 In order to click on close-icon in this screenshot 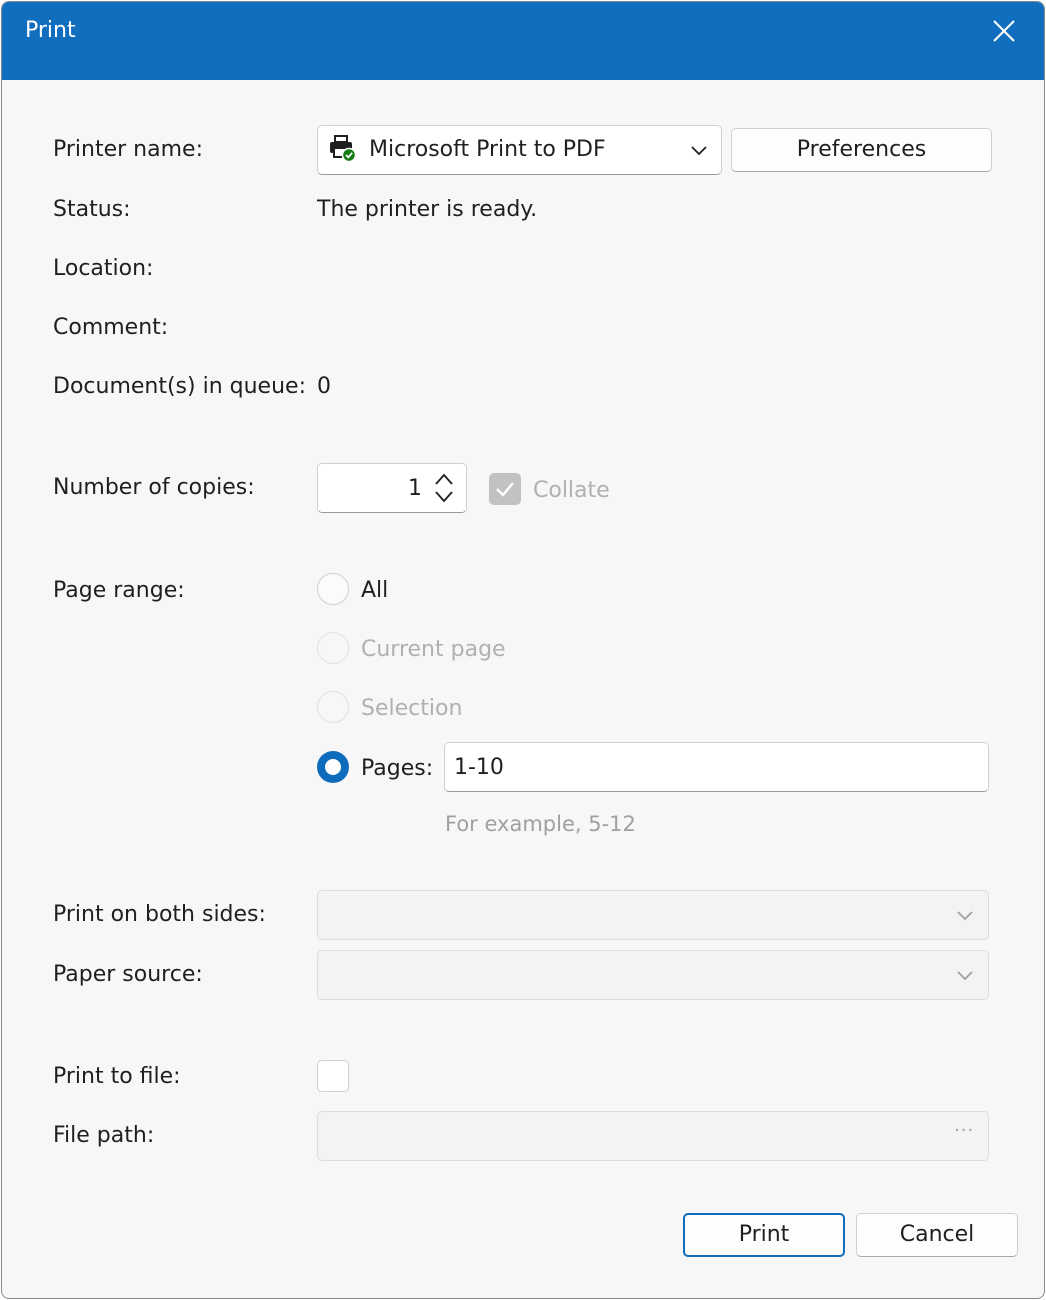, I will do `click(1004, 31)`.